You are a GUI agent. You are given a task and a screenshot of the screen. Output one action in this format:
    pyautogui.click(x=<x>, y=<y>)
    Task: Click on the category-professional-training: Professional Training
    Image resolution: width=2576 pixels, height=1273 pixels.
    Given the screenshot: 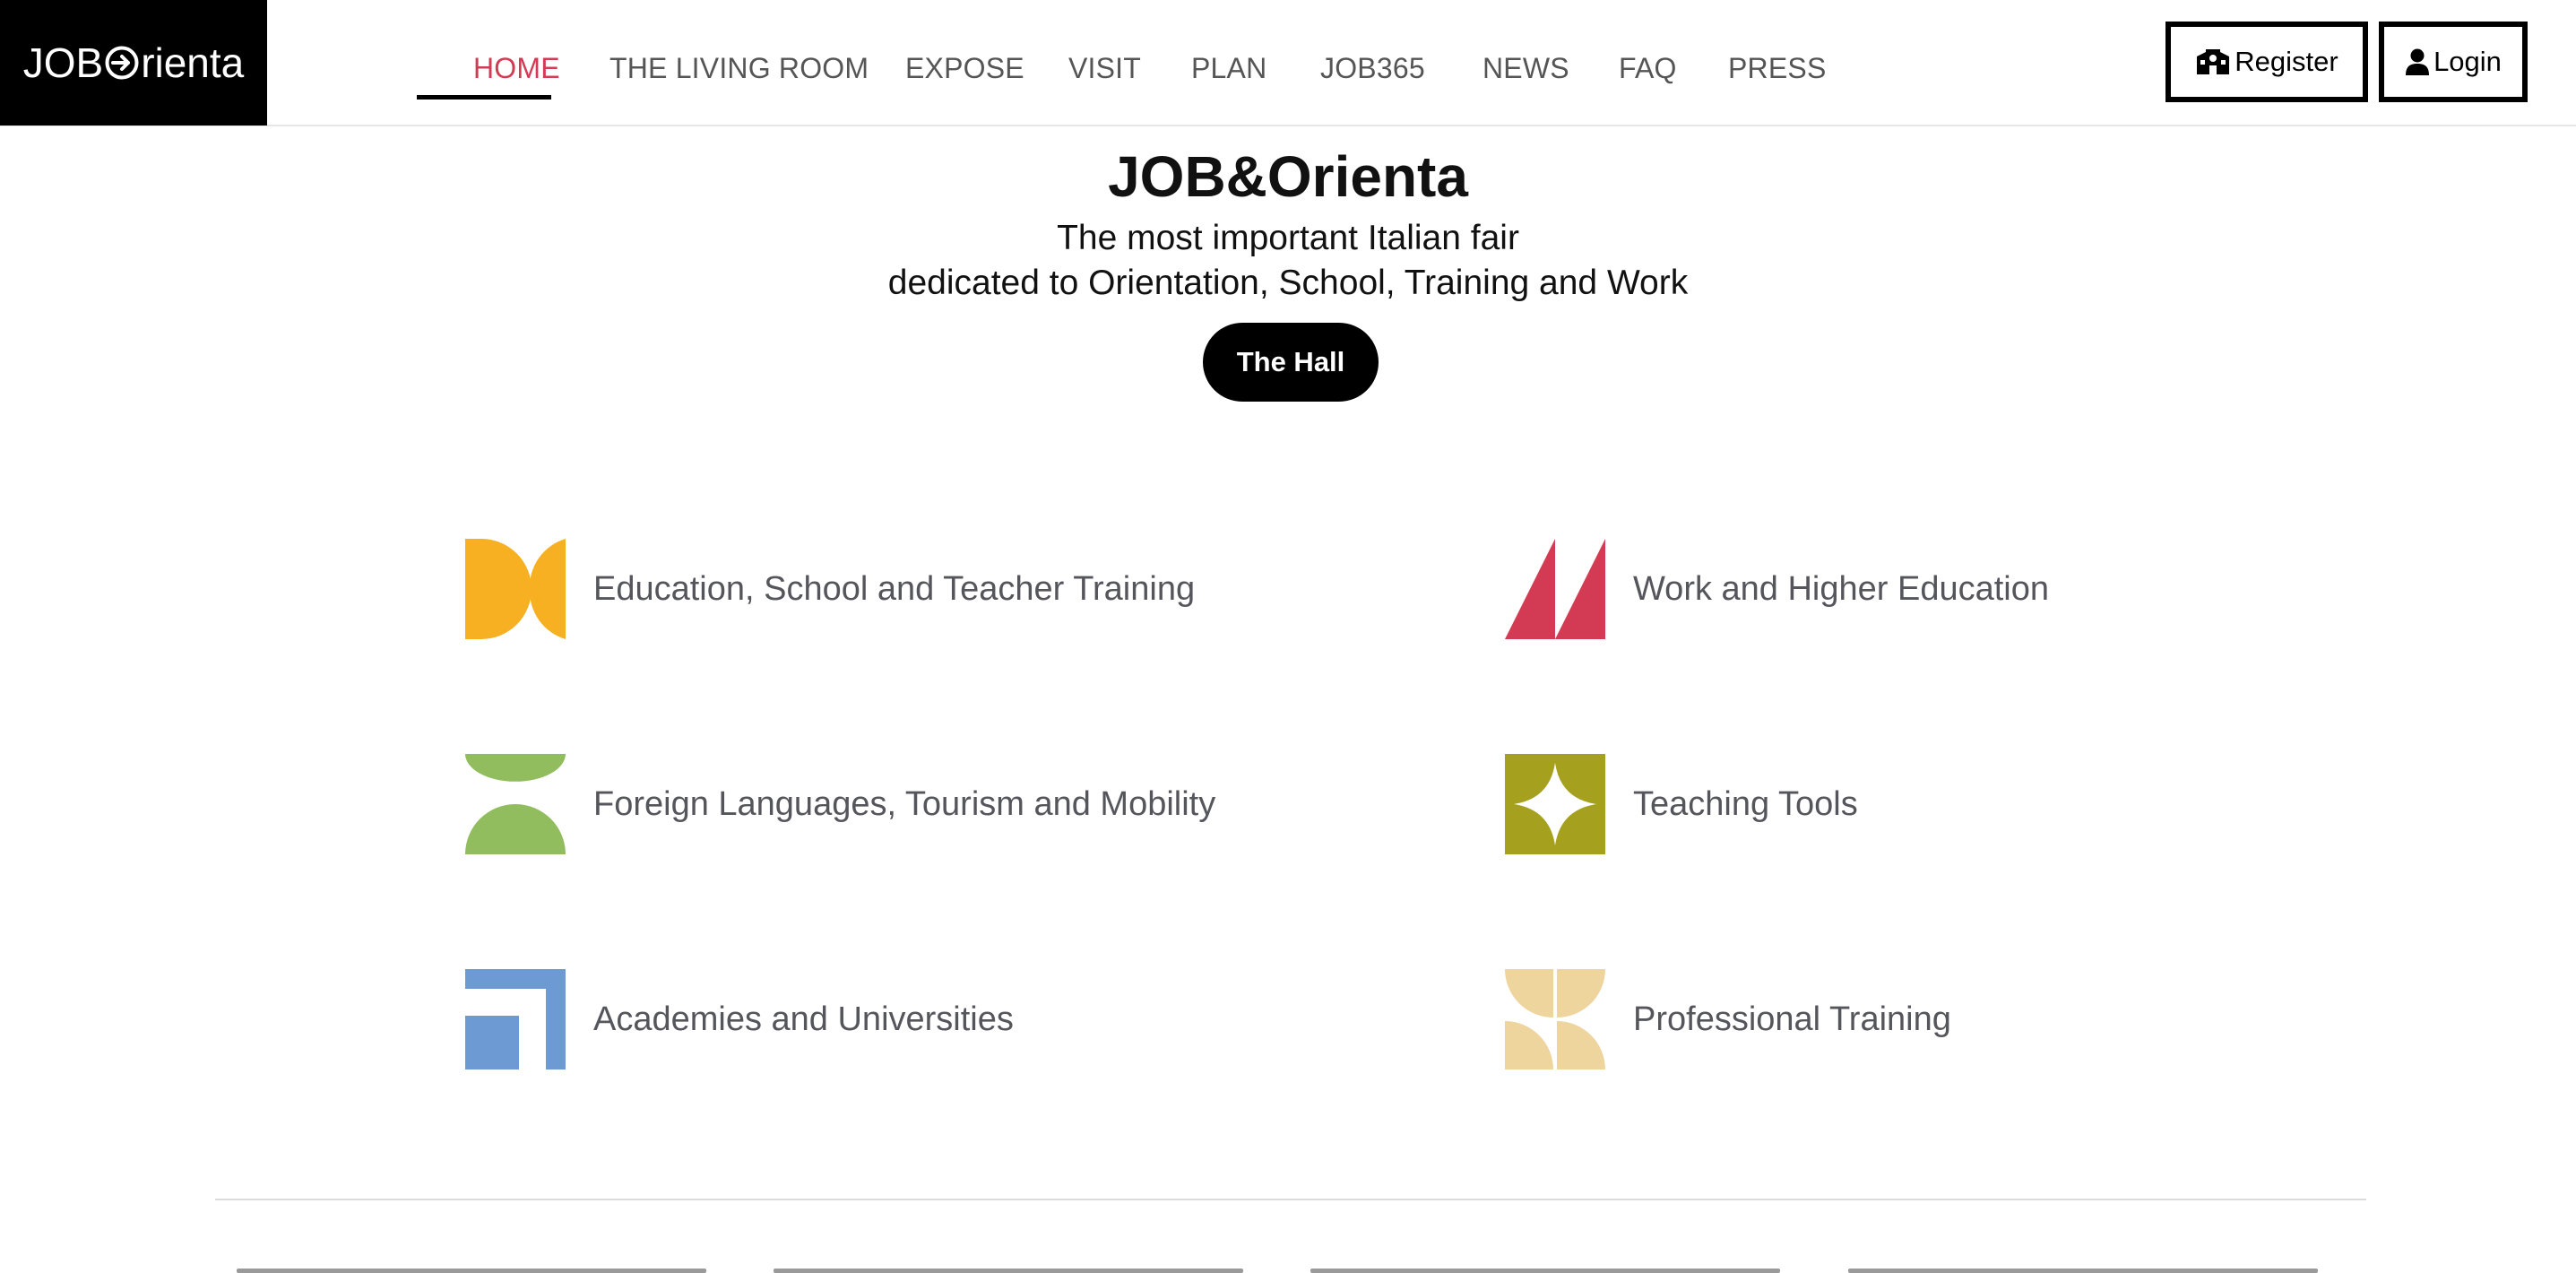 What is the action you would take?
    pyautogui.click(x=1728, y=1019)
    